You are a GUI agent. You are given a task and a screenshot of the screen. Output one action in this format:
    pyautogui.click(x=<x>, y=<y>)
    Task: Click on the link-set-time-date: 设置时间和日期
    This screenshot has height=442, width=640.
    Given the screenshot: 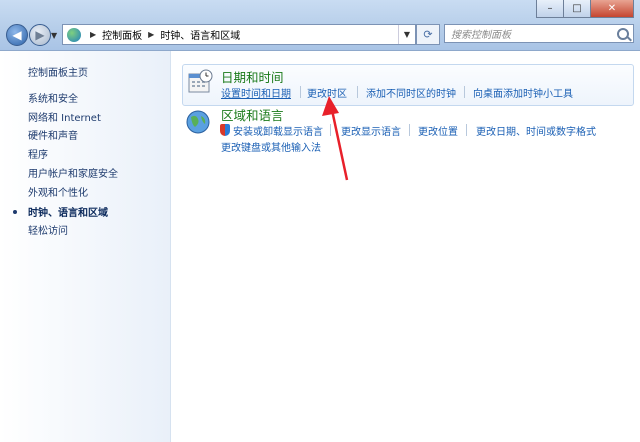 What is the action you would take?
    pyautogui.click(x=256, y=92)
    